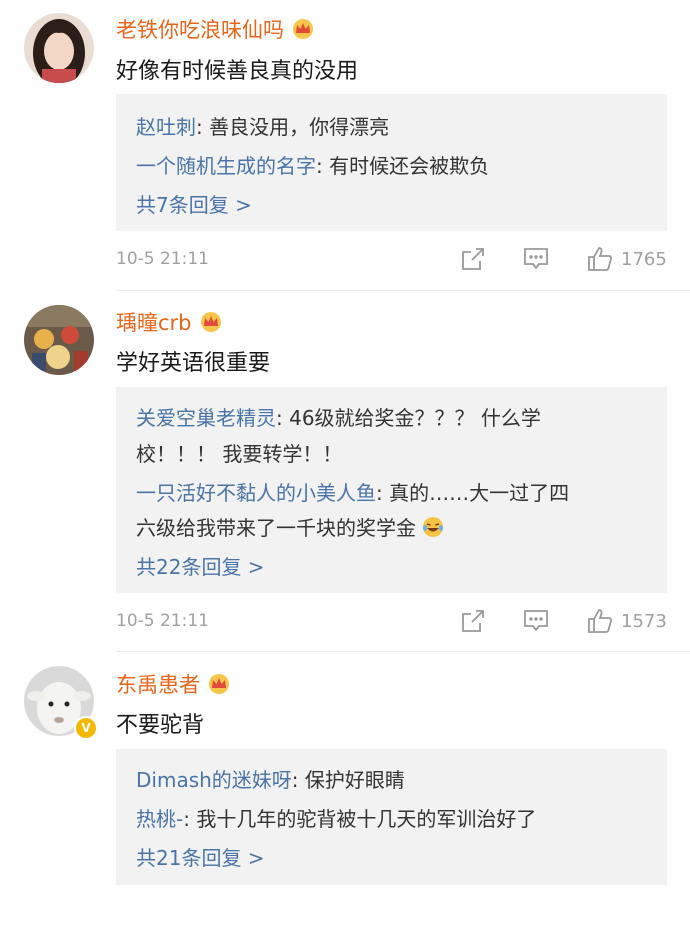 This screenshot has width=690, height=932. Describe the element at coordinates (392, 622) in the screenshot. I see `comment-meta: 10-5 21:11 1573` at that location.